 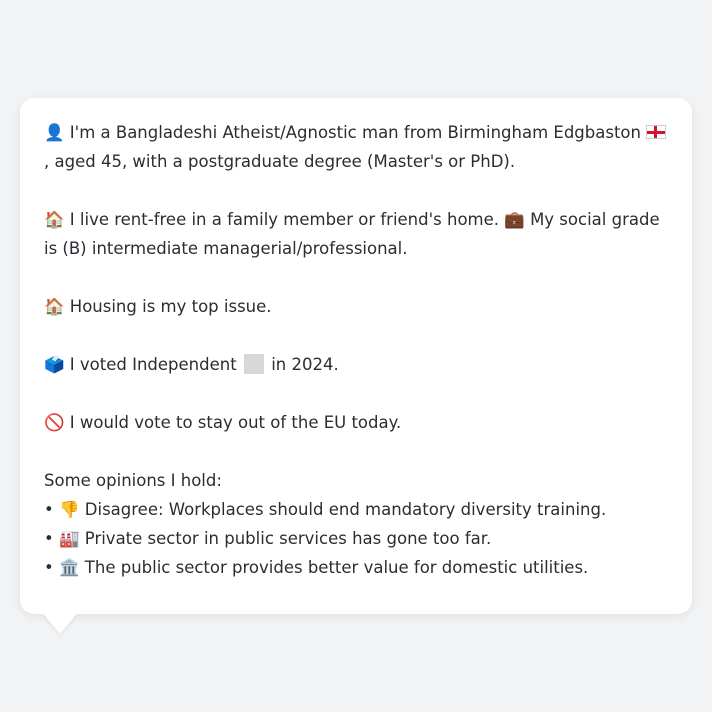 I want to click on vote-year-text: in 2024., so click(x=305, y=364).